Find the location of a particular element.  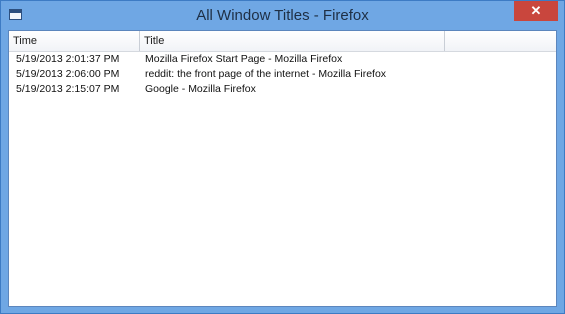

list-header: Time Title is located at coordinates (282, 41).